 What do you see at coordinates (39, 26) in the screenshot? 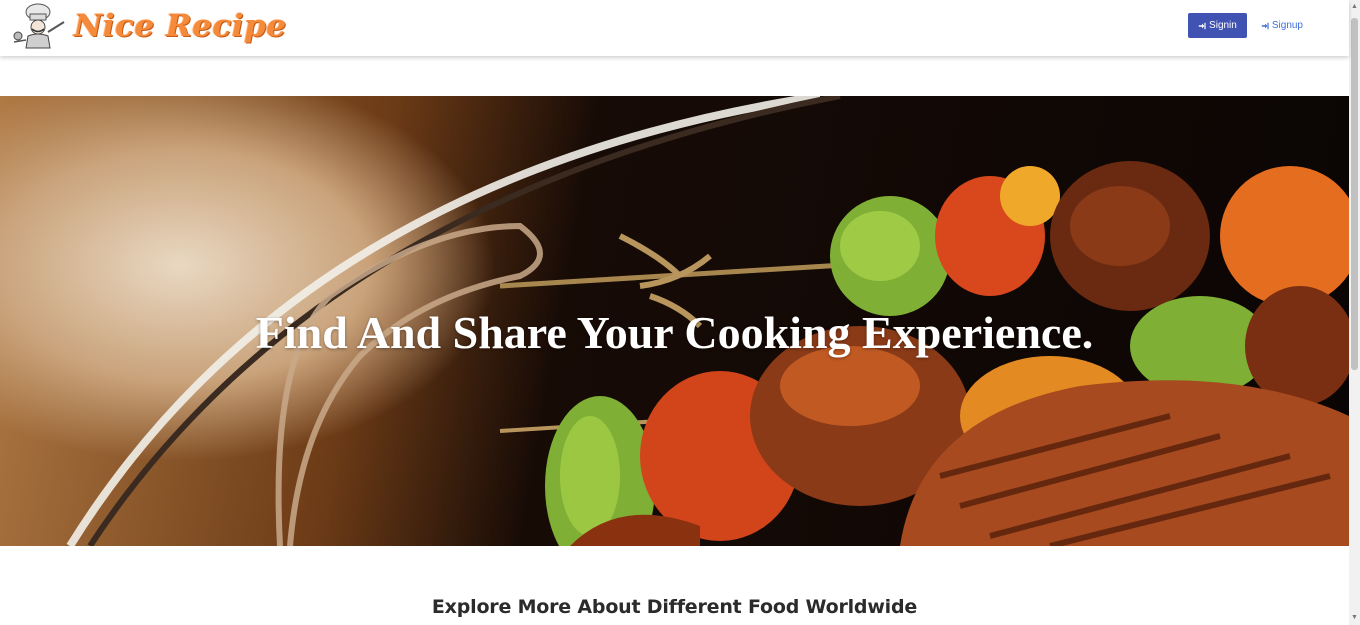
I see `chef-icon` at bounding box center [39, 26].